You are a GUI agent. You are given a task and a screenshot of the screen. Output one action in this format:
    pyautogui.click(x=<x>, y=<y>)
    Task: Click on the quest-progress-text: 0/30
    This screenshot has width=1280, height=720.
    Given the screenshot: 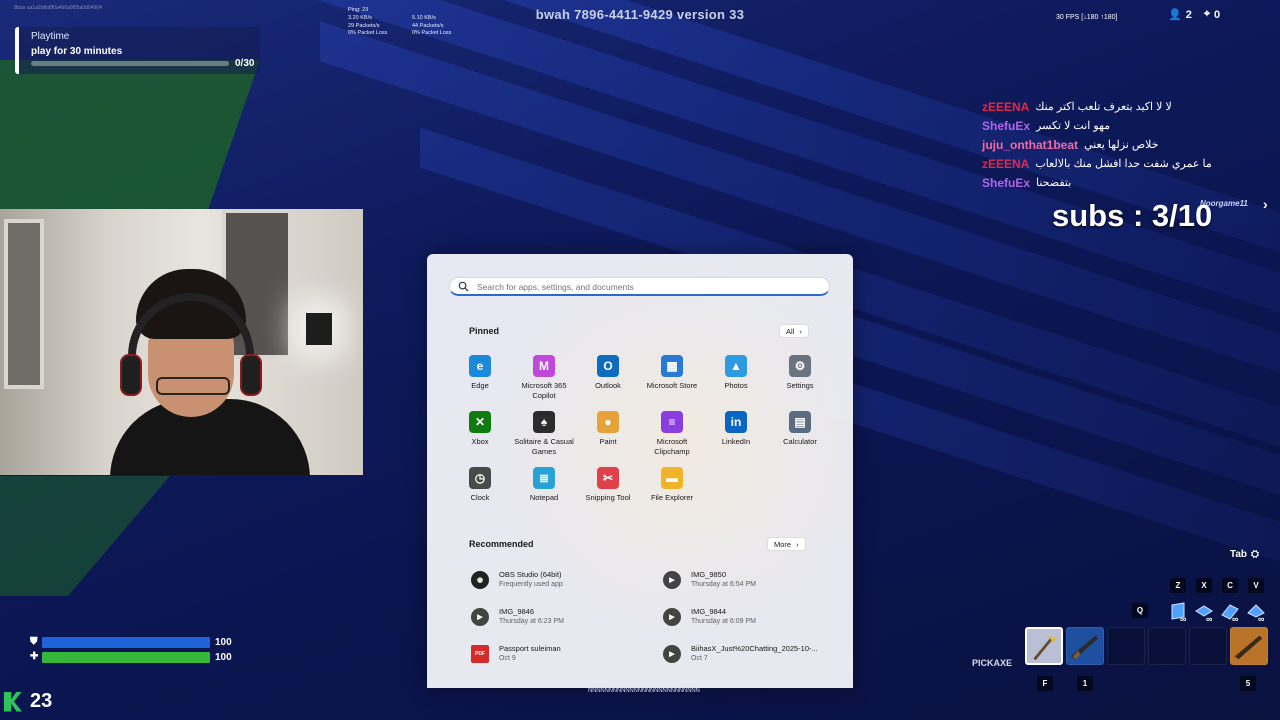 What is the action you would take?
    pyautogui.click(x=245, y=63)
    